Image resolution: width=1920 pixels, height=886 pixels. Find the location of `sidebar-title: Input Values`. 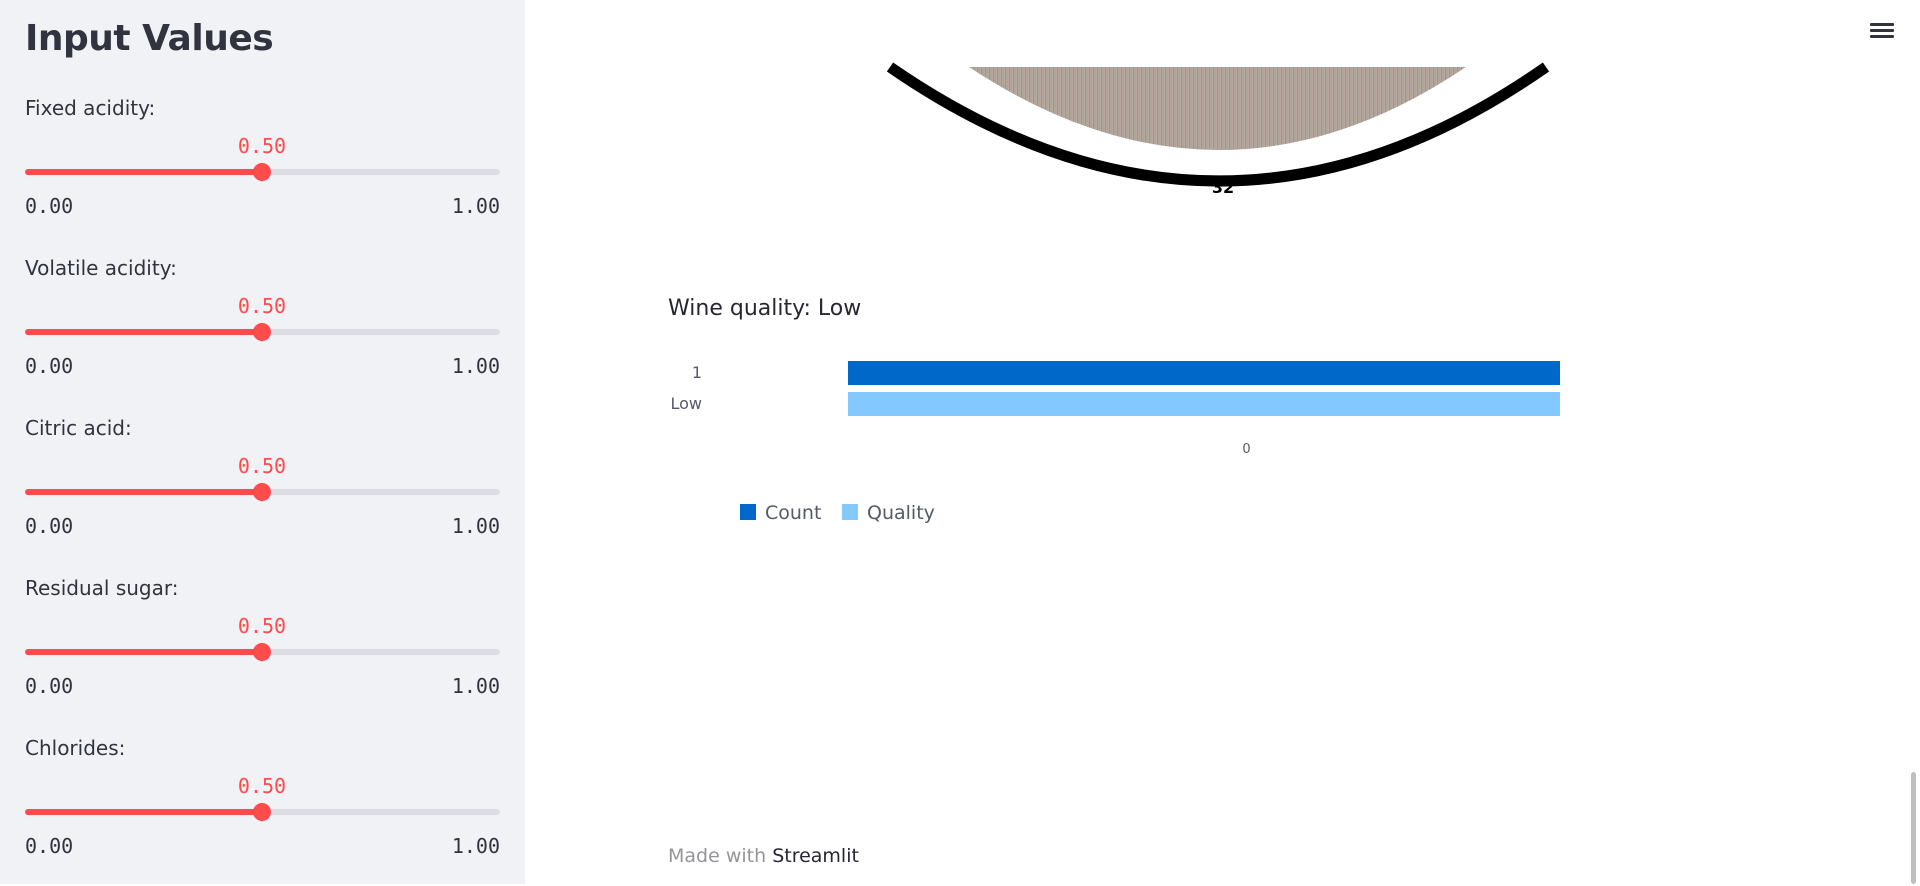

sidebar-title: Input Values is located at coordinates (149, 38).